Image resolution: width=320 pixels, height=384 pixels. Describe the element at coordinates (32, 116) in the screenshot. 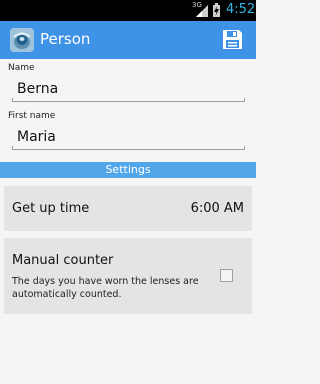

I see `first-name-label: First name` at that location.